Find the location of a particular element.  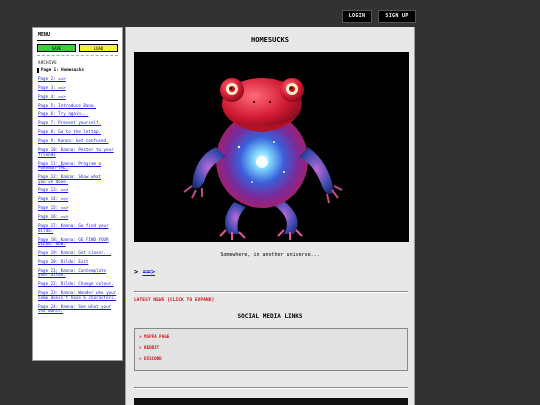

archive-page-link: Page 16: ==> is located at coordinates (77, 217).